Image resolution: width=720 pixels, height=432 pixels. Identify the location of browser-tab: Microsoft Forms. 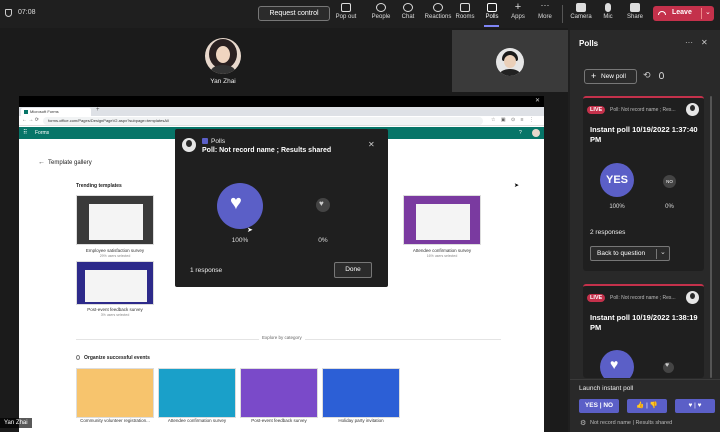
(56, 112).